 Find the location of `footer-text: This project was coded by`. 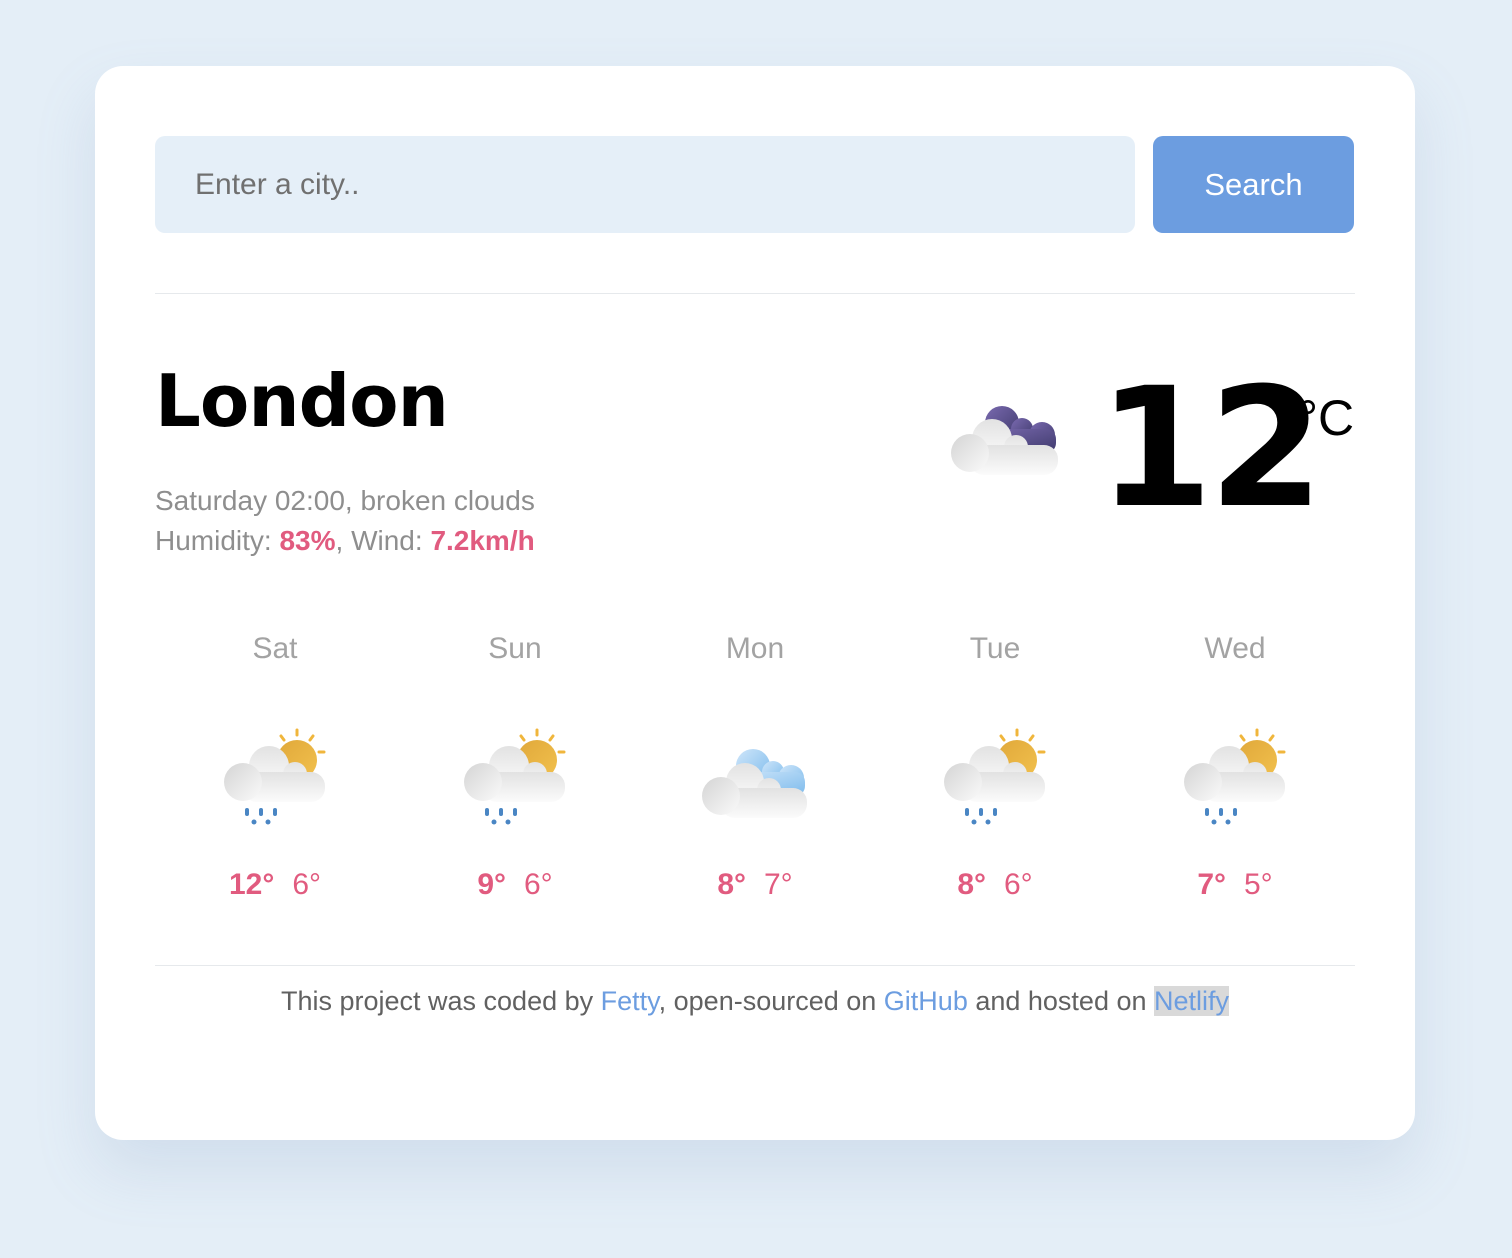

footer-text: This project was coded by is located at coordinates (440, 1001).